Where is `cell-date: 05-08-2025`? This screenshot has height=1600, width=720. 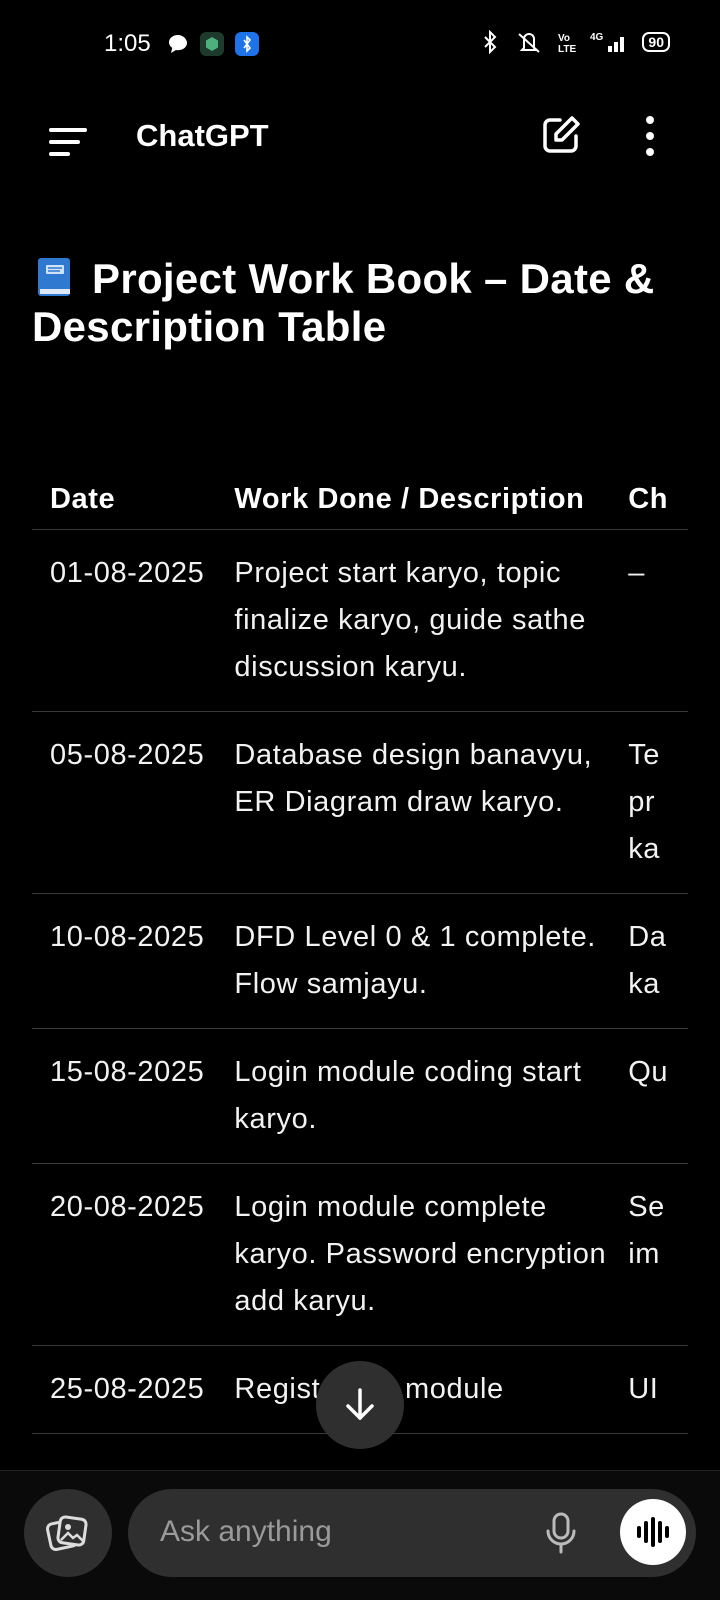 cell-date: 05-08-2025 is located at coordinates (127, 755).